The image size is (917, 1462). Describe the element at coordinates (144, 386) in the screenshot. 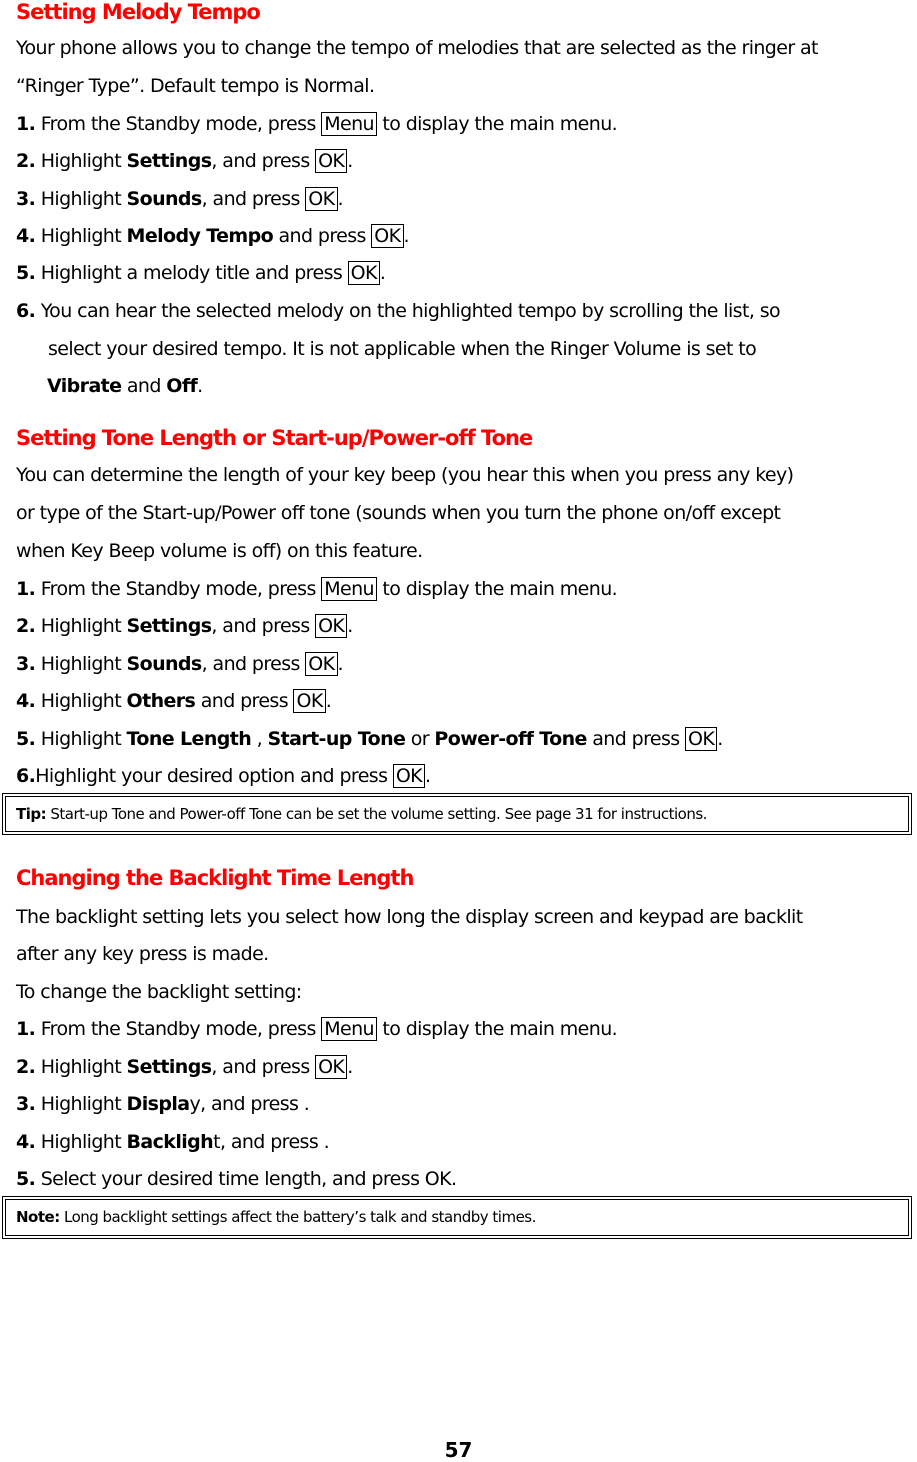

I see `step-text: and` at that location.